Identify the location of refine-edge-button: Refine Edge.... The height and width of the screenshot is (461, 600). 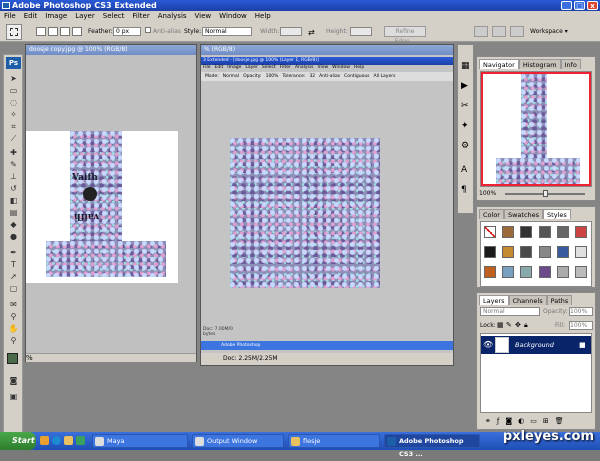
(405, 35).